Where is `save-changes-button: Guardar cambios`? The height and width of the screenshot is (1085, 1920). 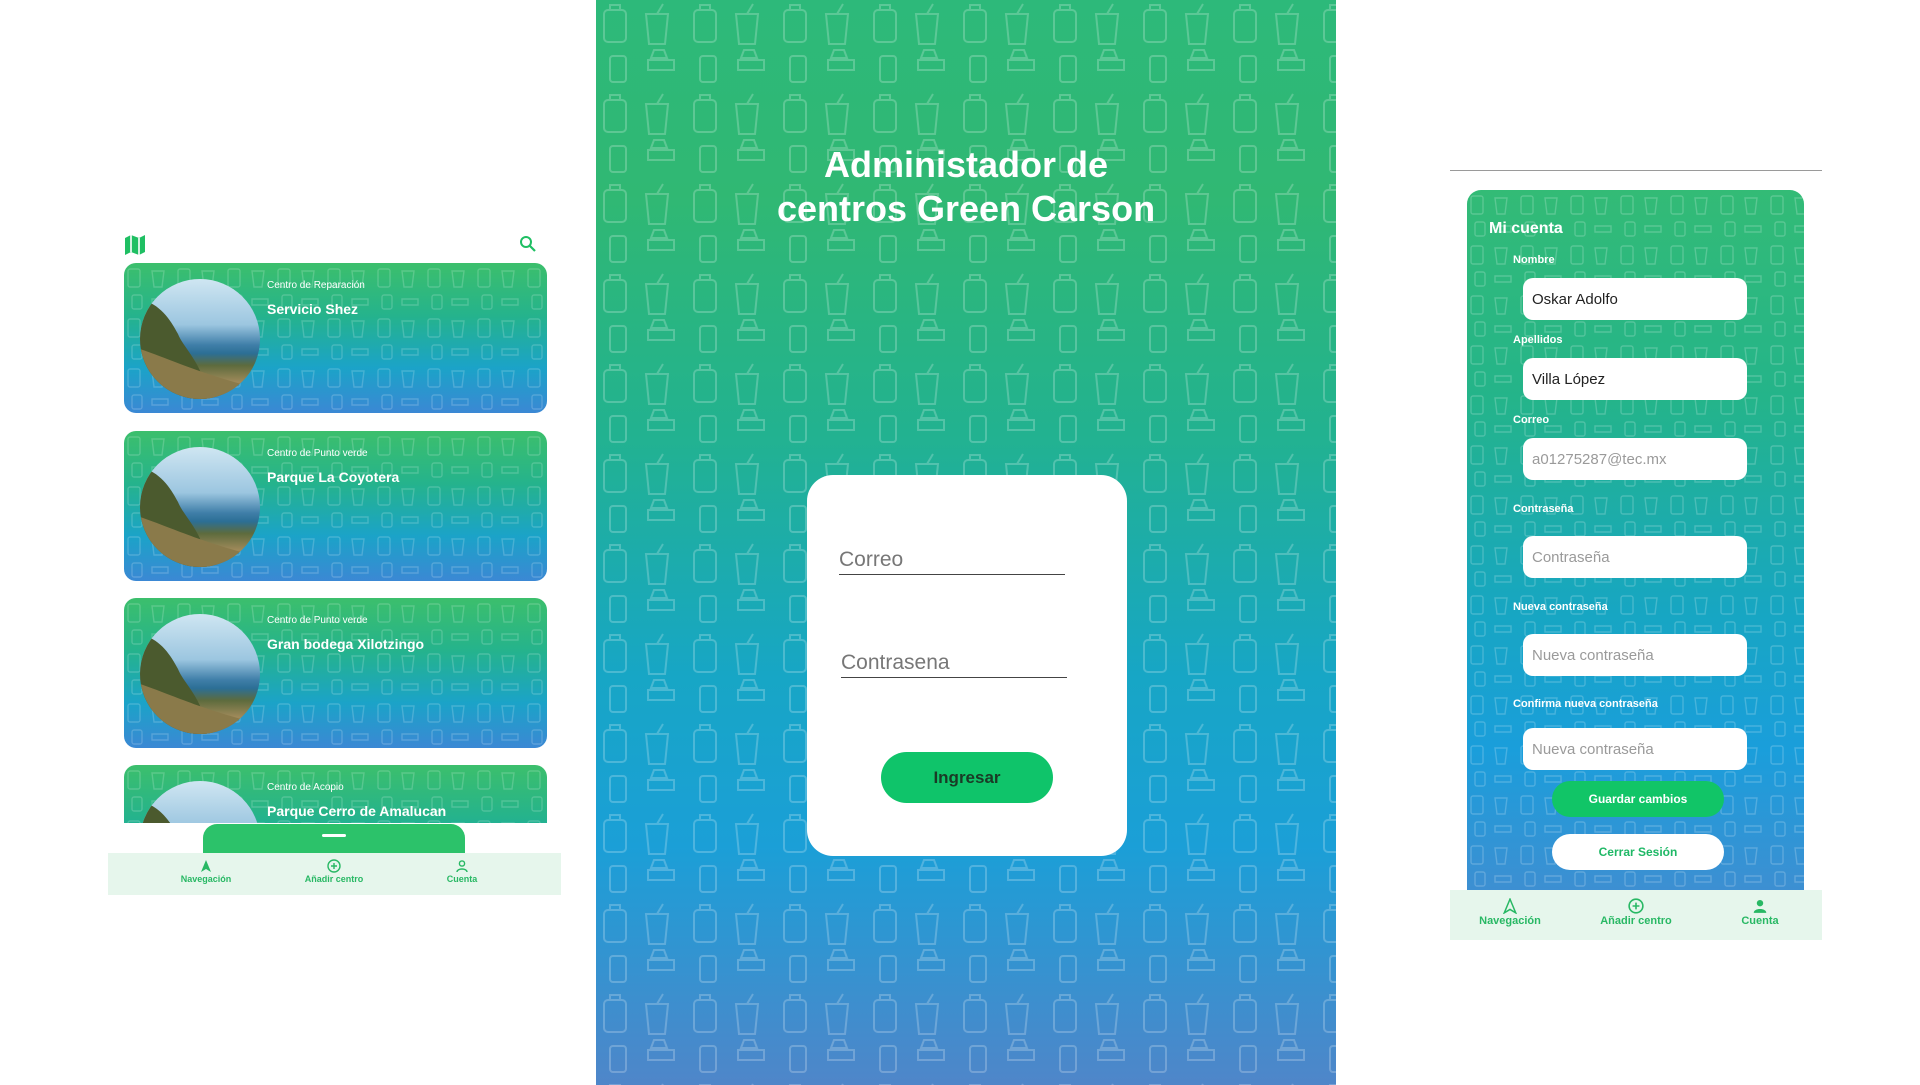 save-changes-button: Guardar cambios is located at coordinates (1638, 799).